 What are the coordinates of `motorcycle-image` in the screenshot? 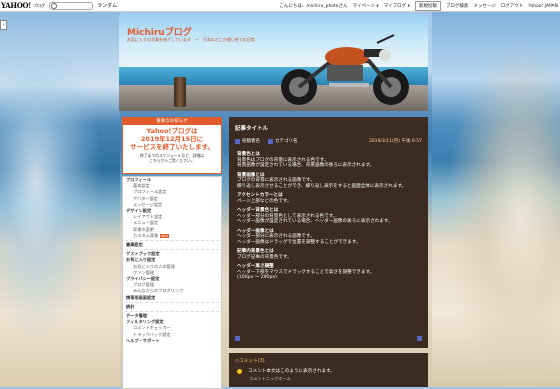 It's located at (345, 69).